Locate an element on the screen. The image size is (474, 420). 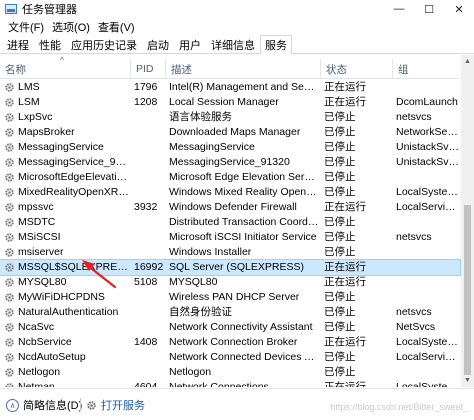
service-pid: 3932 is located at coordinates (146, 207).